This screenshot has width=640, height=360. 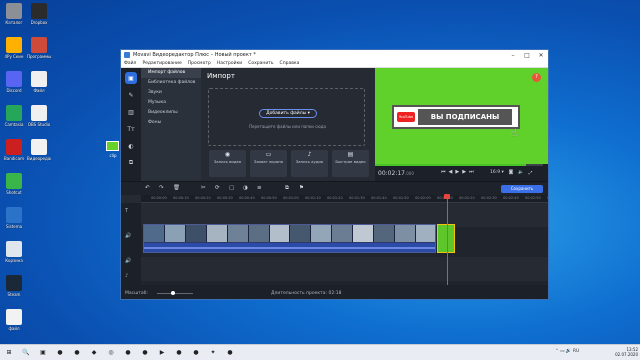 I want to click on taskbar-app-icon: 🔍, so click(x=26, y=353).